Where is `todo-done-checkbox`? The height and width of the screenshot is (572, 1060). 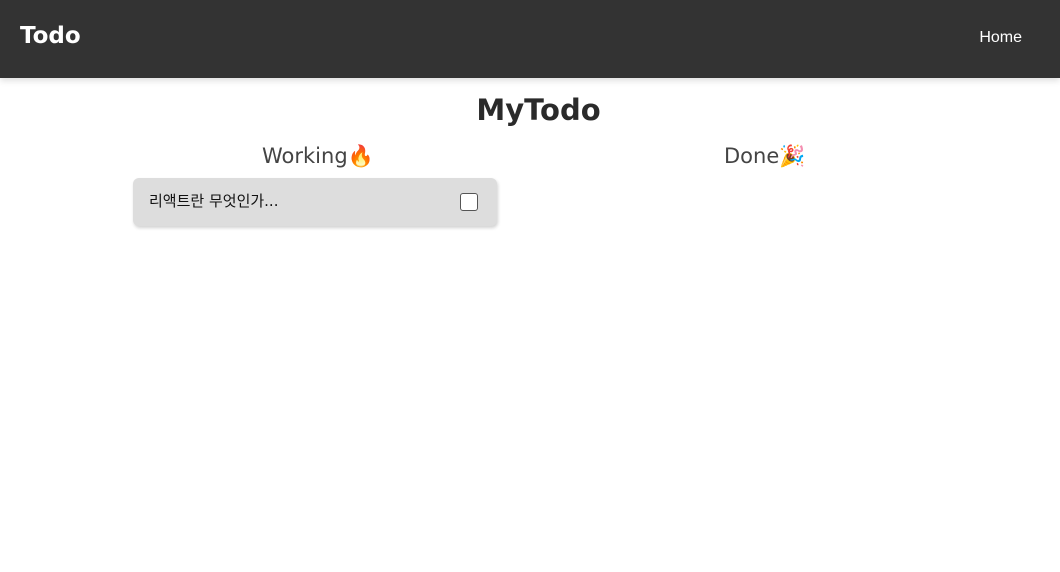 todo-done-checkbox is located at coordinates (469, 202).